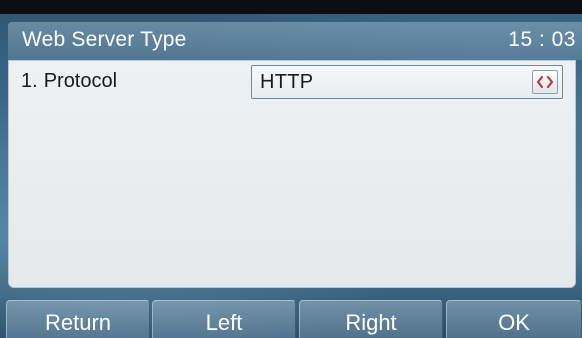 The height and width of the screenshot is (338, 582). What do you see at coordinates (224, 319) in the screenshot?
I see `left-softkey: Left` at bounding box center [224, 319].